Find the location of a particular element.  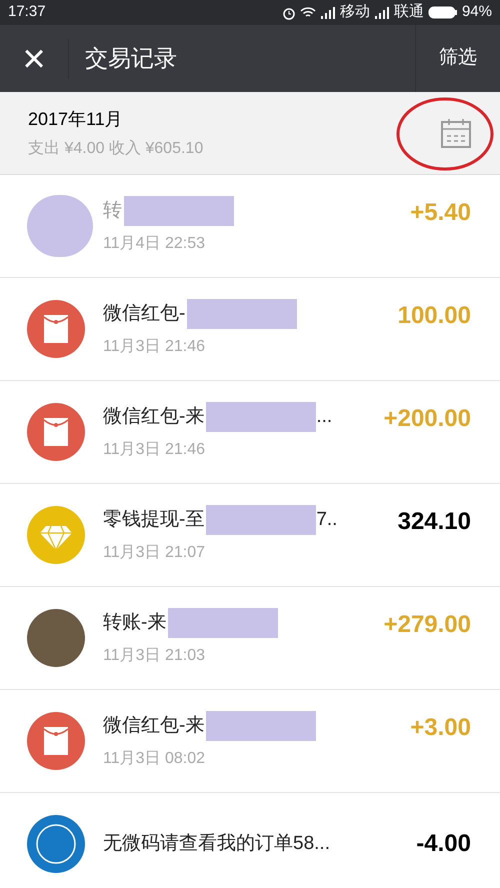

transaction-amount: 100.00 is located at coordinates (434, 316).